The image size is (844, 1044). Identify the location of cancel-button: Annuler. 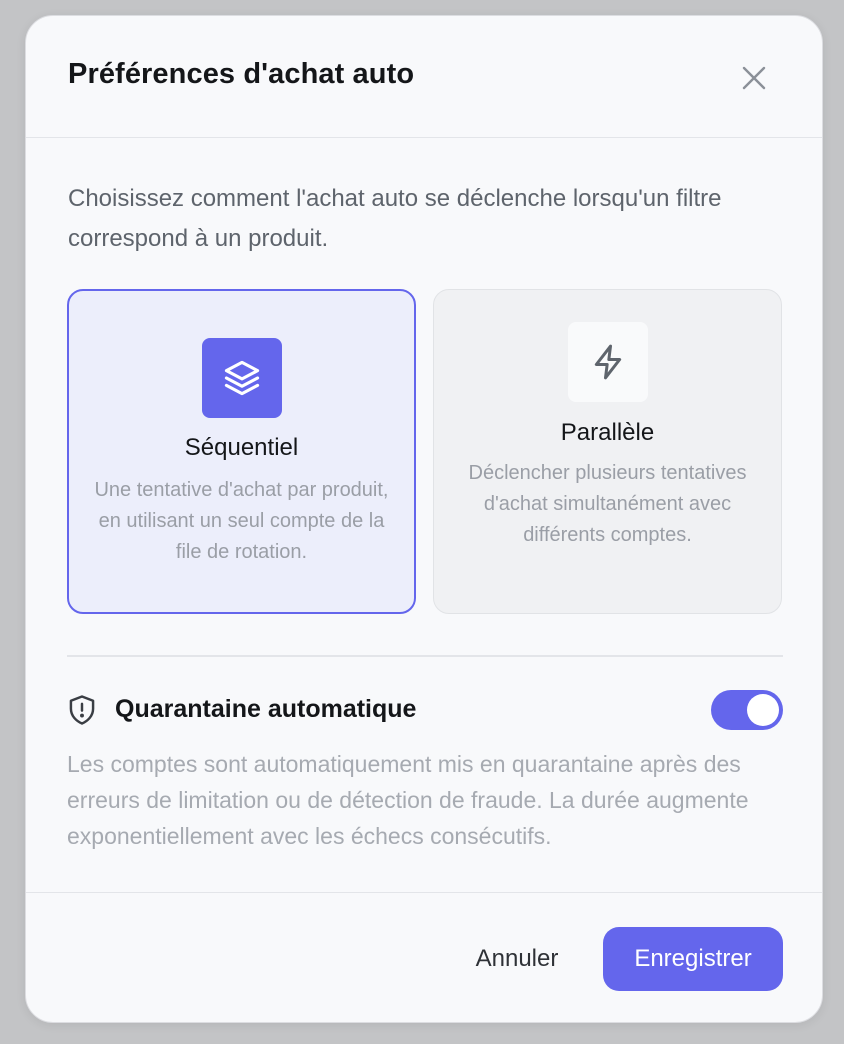
(517, 959).